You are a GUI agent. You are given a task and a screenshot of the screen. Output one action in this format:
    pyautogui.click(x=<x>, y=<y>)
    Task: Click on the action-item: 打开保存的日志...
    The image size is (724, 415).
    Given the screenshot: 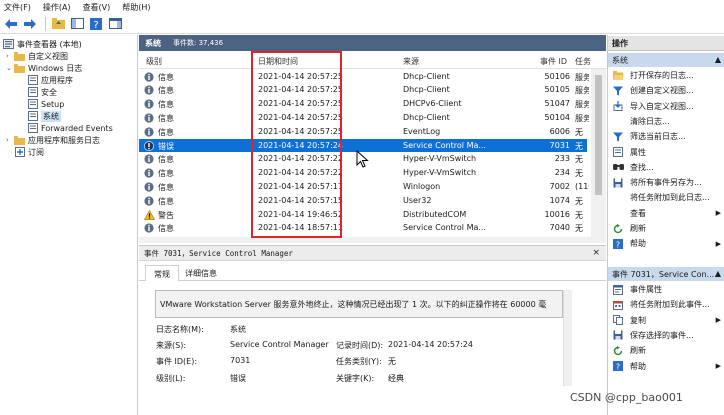 What is the action you would take?
    pyautogui.click(x=666, y=75)
    